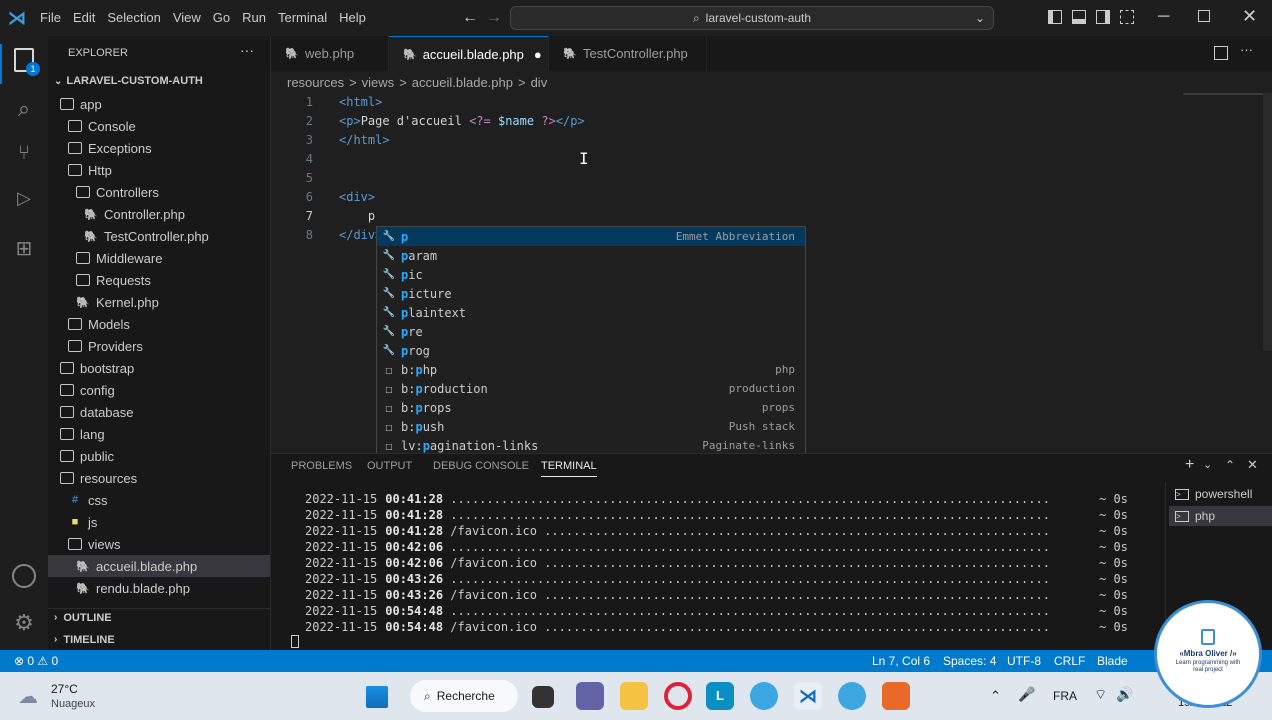 This screenshot has height=720, width=1272. What do you see at coordinates (159, 588) in the screenshot?
I see `tree-item: 🐘 rendu.blade.php` at bounding box center [159, 588].